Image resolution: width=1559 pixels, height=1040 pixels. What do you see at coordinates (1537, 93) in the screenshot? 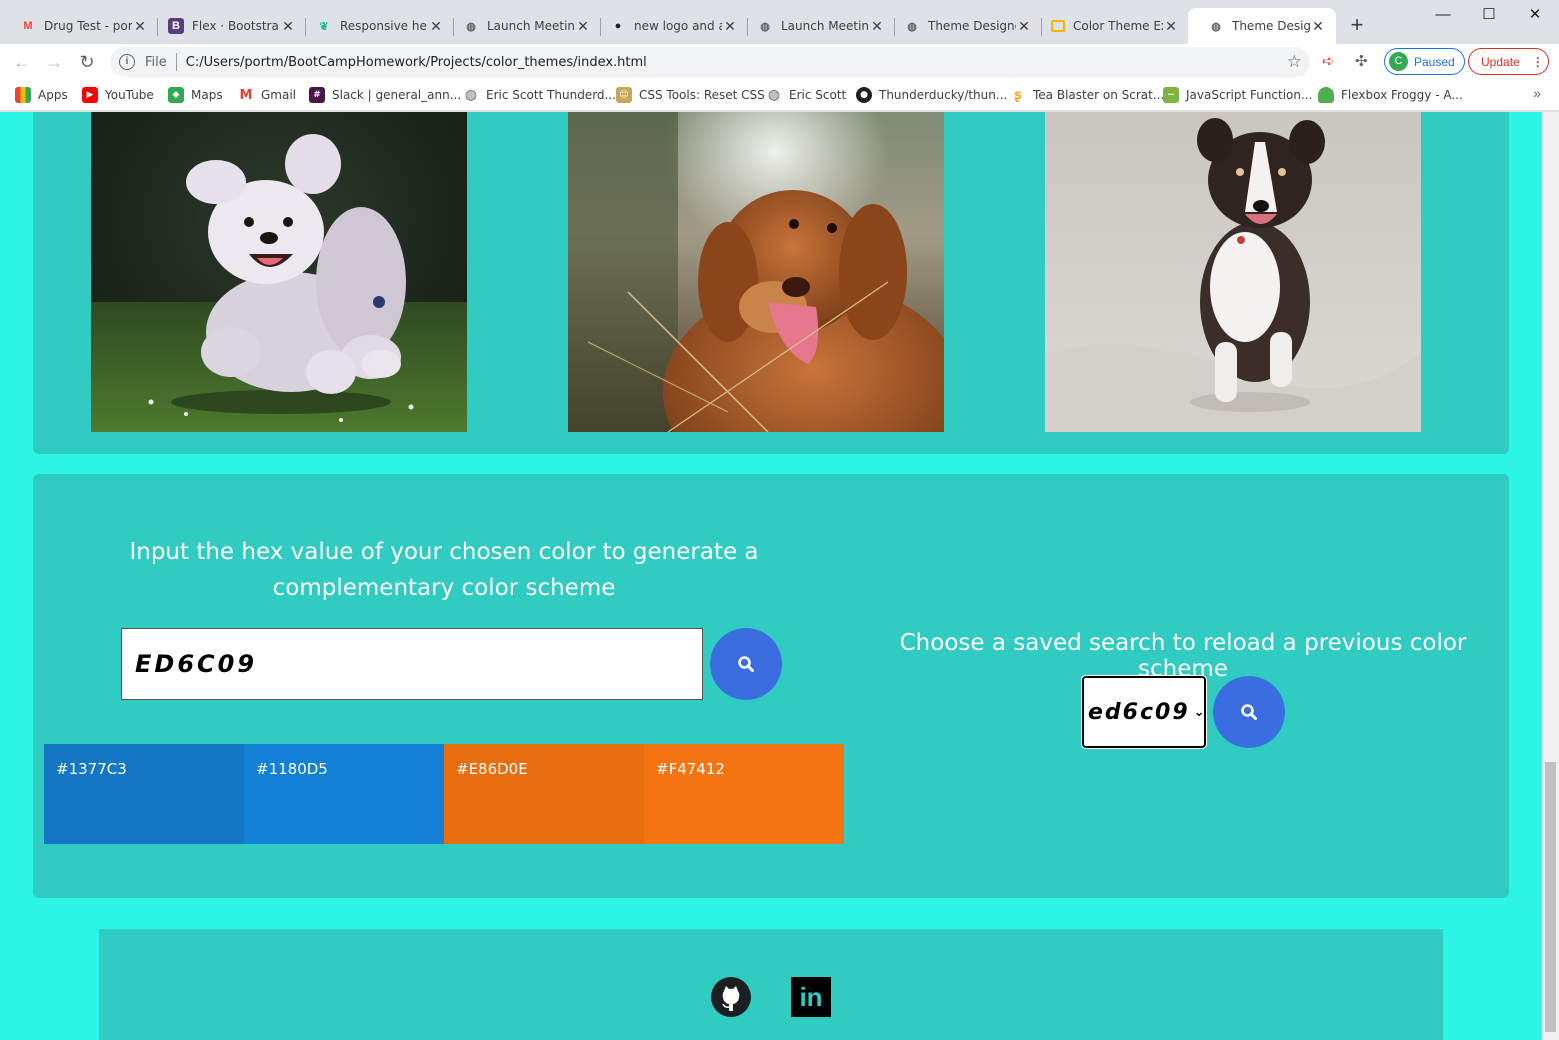
I see `chevron-right-double-icon: »` at bounding box center [1537, 93].